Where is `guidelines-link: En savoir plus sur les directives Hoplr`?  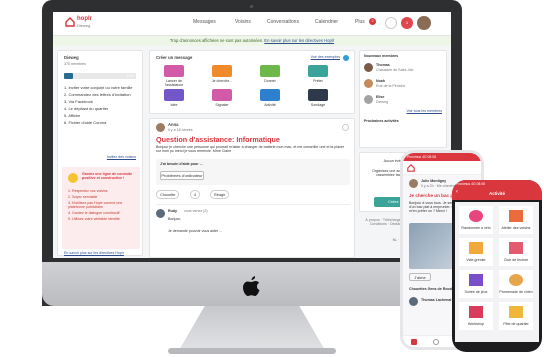 guidelines-link: En savoir plus sur les directives Hoplr is located at coordinates (94, 253).